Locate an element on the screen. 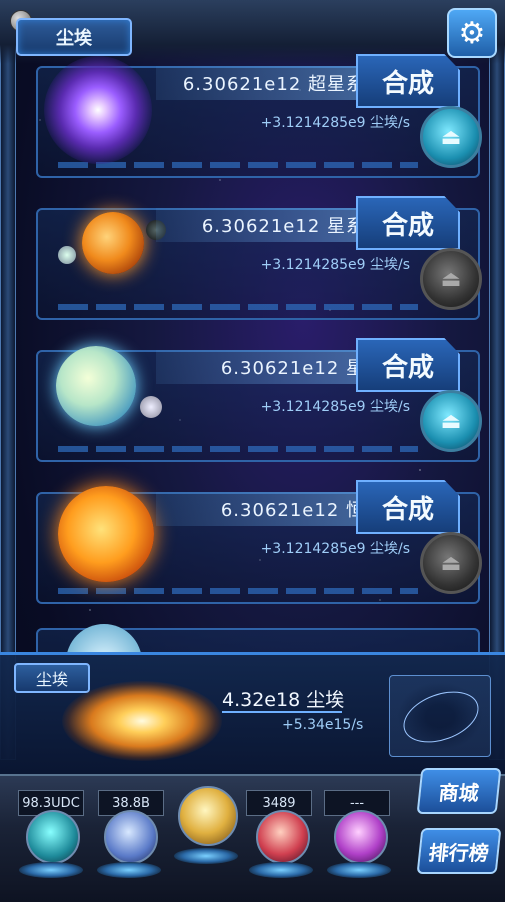  item-row-supercluster: 6.30621e12 超星系团 合成 +3.1214285e9 尘埃/s ⏏ is located at coordinates (263, 113).